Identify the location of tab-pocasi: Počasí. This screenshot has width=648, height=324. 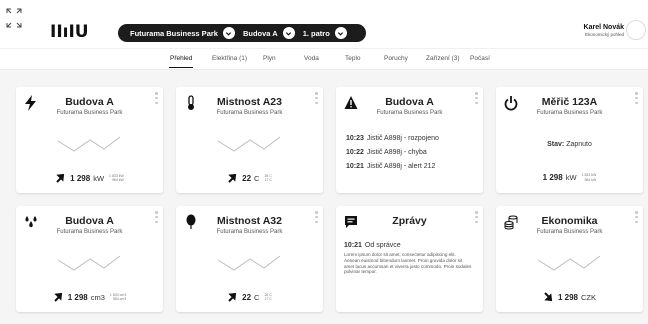
(480, 58).